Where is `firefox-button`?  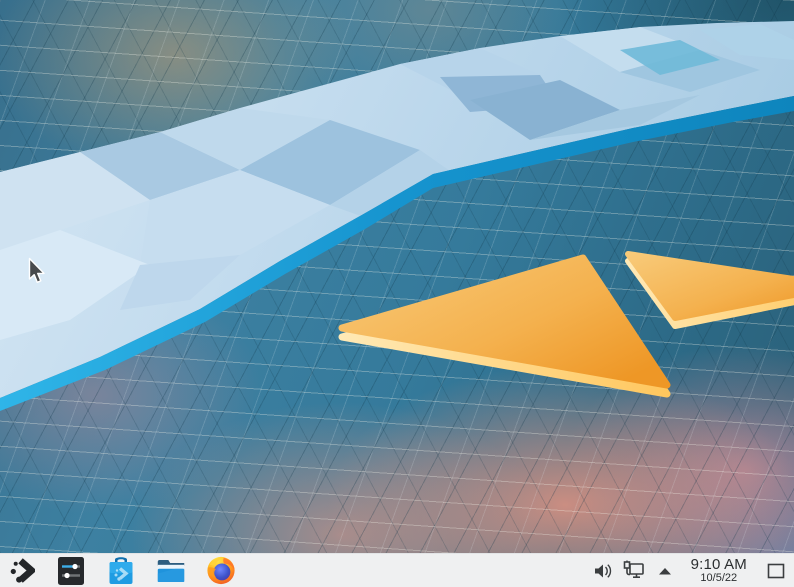 firefox-button is located at coordinates (221, 571).